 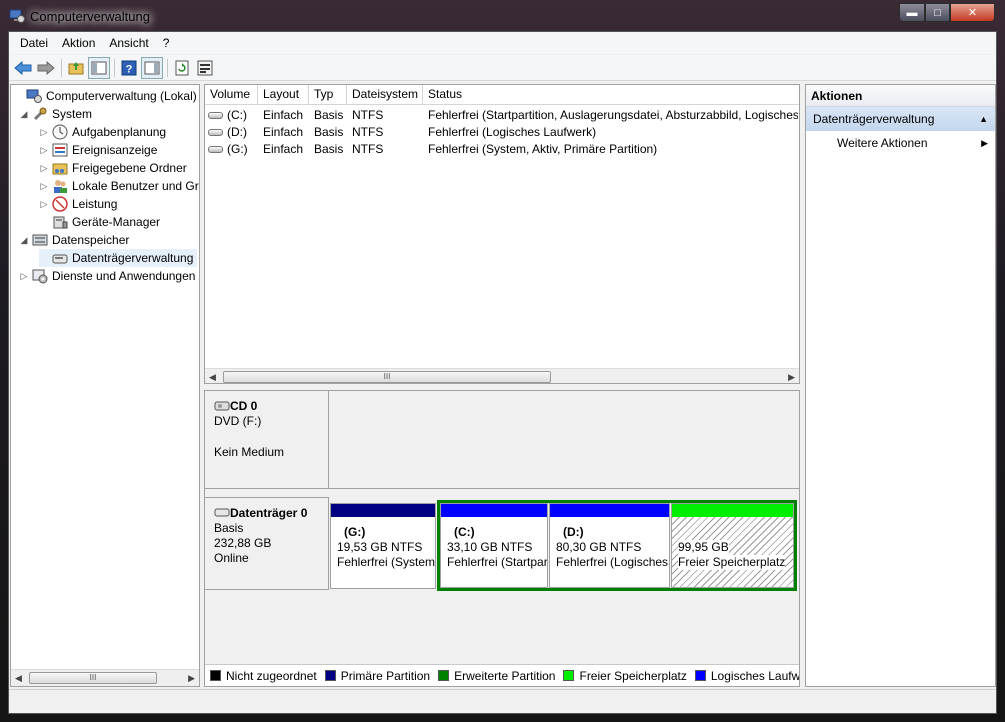 What do you see at coordinates (564, 440) in the screenshot?
I see `disk-area-cd0` at bounding box center [564, 440].